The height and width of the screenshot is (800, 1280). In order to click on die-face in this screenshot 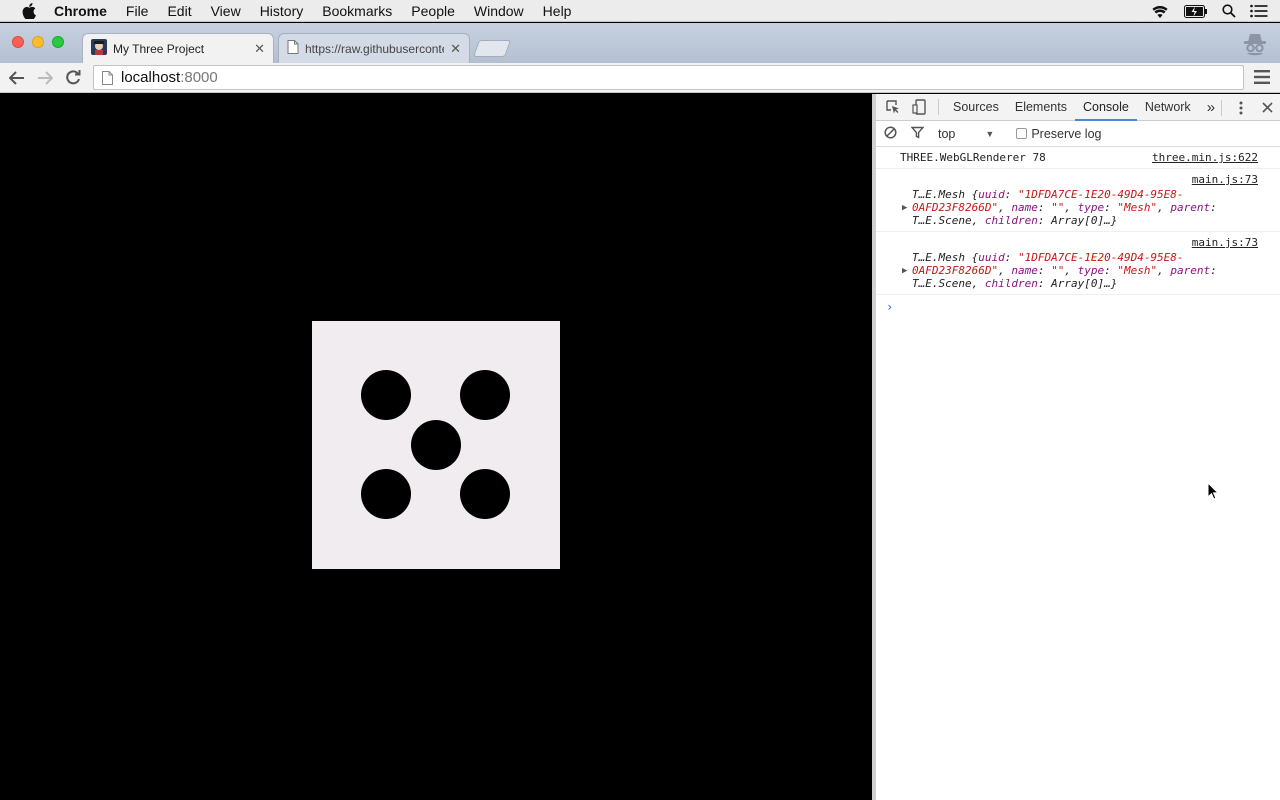, I will do `click(436, 445)`.